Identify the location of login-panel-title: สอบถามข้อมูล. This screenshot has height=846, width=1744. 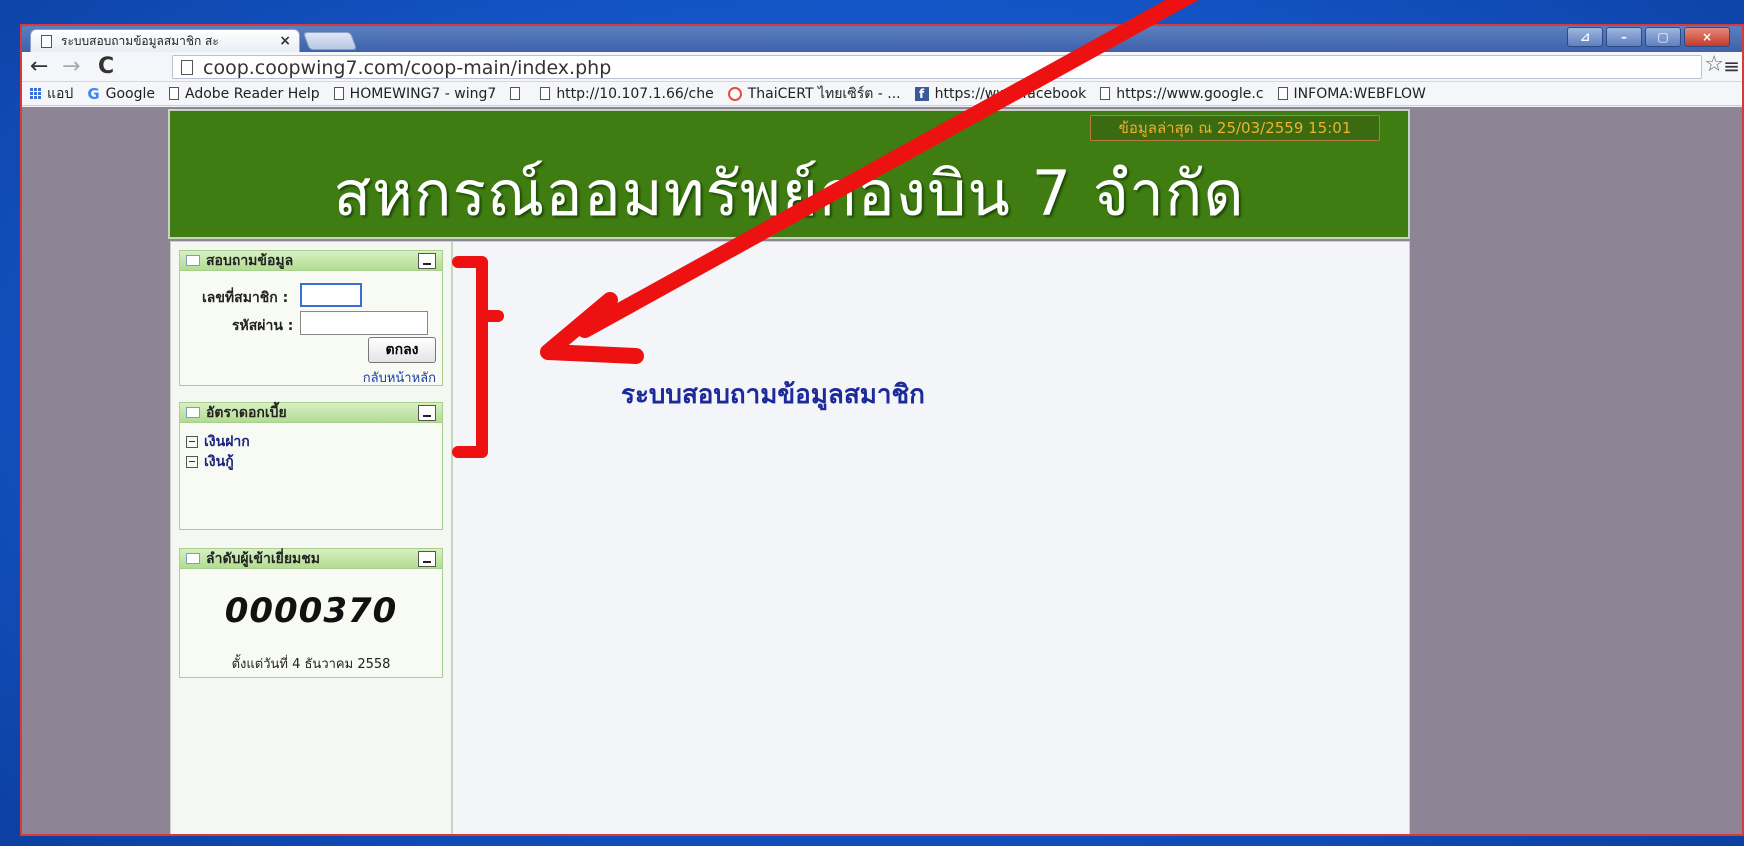
(250, 261).